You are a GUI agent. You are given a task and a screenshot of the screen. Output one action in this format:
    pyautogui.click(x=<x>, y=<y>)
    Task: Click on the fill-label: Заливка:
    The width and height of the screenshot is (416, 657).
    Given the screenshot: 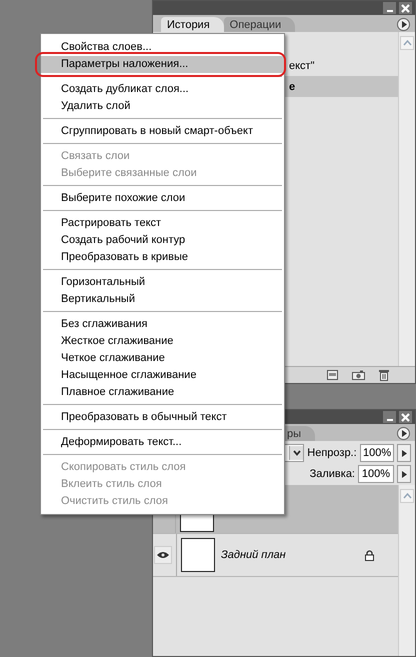 What is the action you would take?
    pyautogui.click(x=332, y=474)
    